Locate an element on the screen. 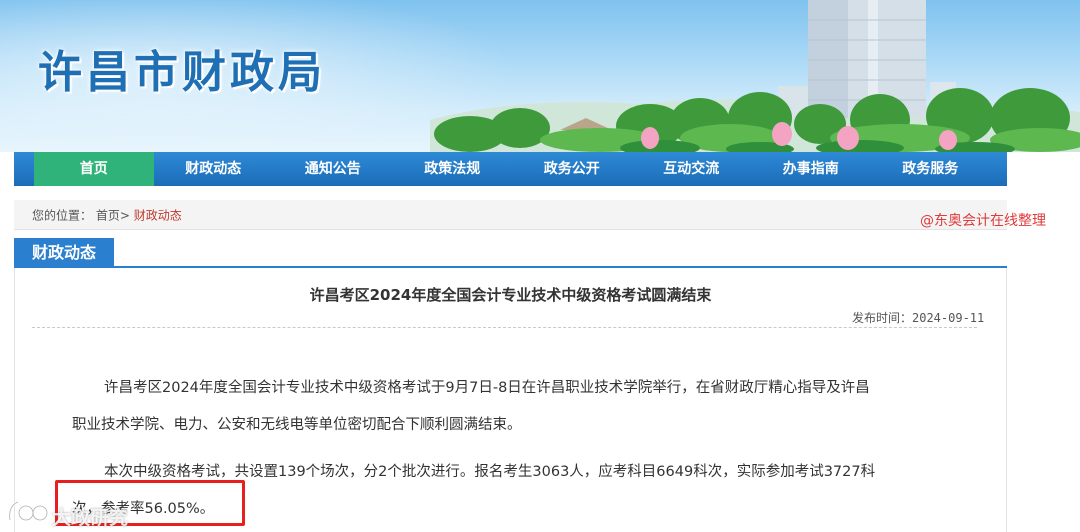 This screenshot has width=1080, height=532. nav-item-notices: 通知公告 is located at coordinates (333, 169).